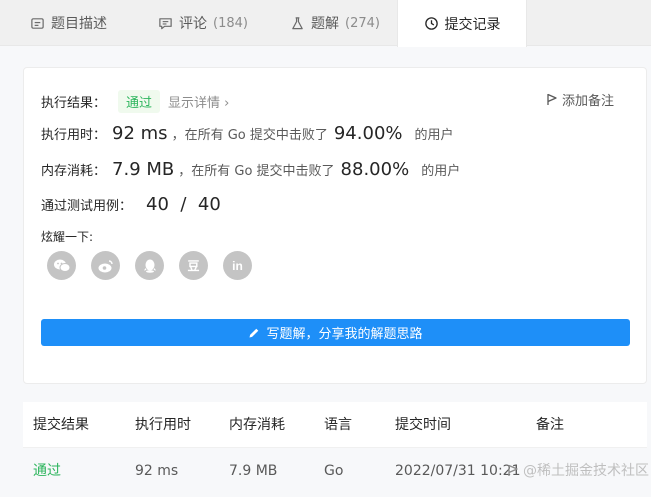 The width and height of the screenshot is (651, 497). I want to click on testcases-row: 通过测试用例： 40 / 40, so click(131, 204).